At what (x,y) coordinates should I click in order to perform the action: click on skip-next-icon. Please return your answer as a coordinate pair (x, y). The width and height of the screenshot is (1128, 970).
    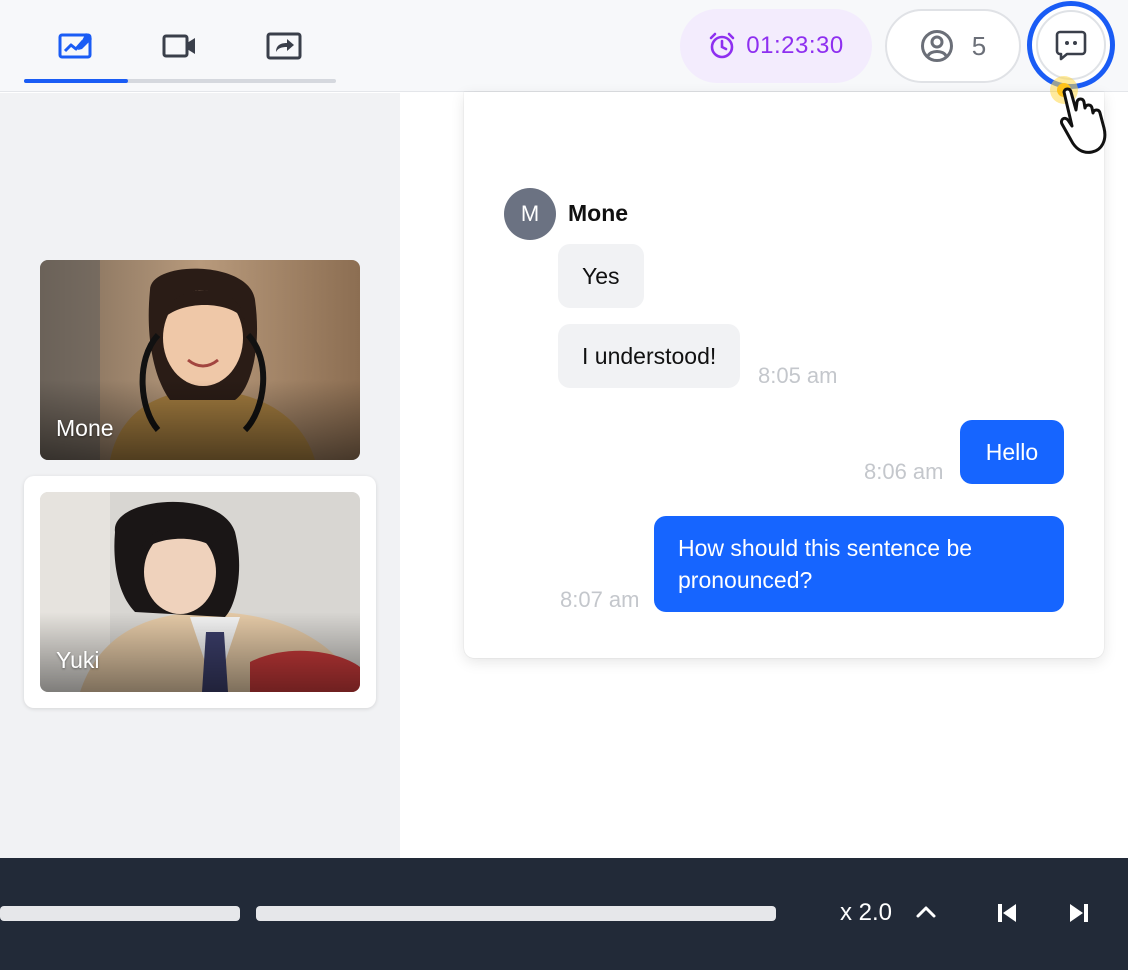
    Looking at the image, I should click on (1079, 913).